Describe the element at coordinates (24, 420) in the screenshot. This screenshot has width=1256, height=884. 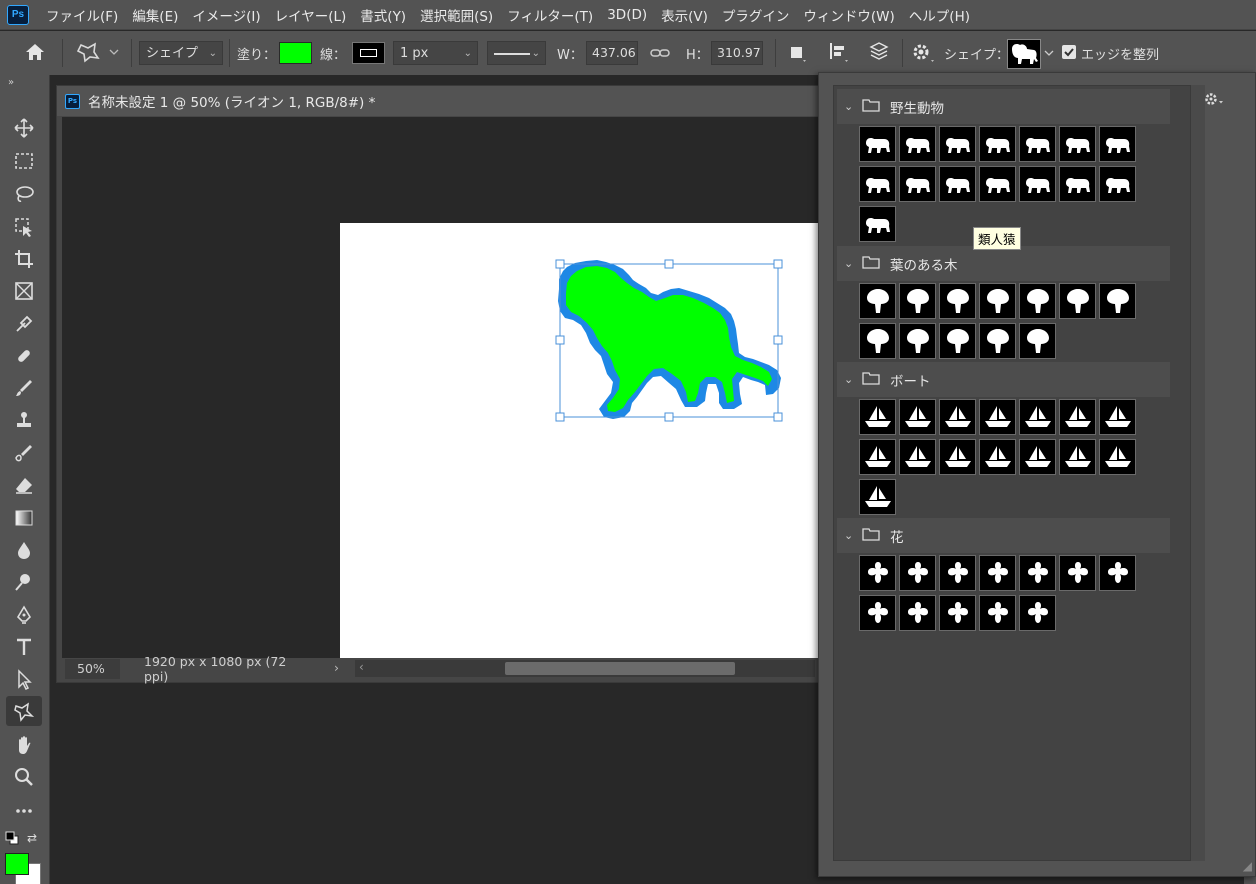
I see `stamp-tool-icon` at that location.